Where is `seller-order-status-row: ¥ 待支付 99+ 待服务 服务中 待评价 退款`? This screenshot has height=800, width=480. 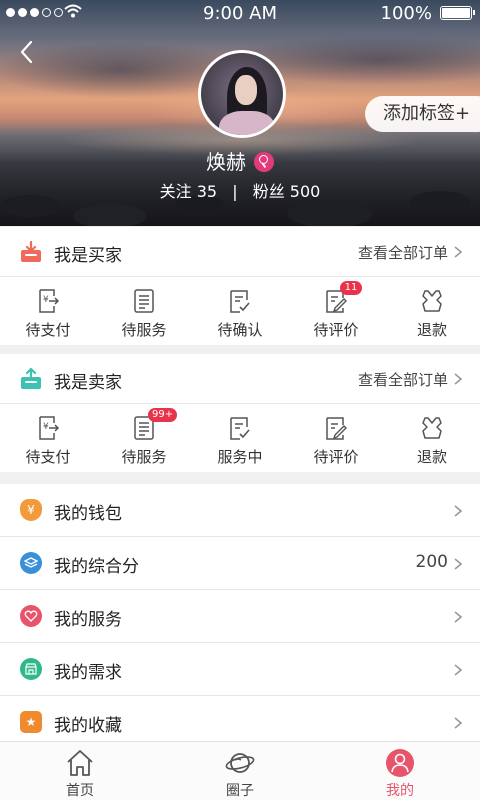 seller-order-status-row: ¥ 待支付 99+ 待服务 服务中 待评价 退款 is located at coordinates (240, 438).